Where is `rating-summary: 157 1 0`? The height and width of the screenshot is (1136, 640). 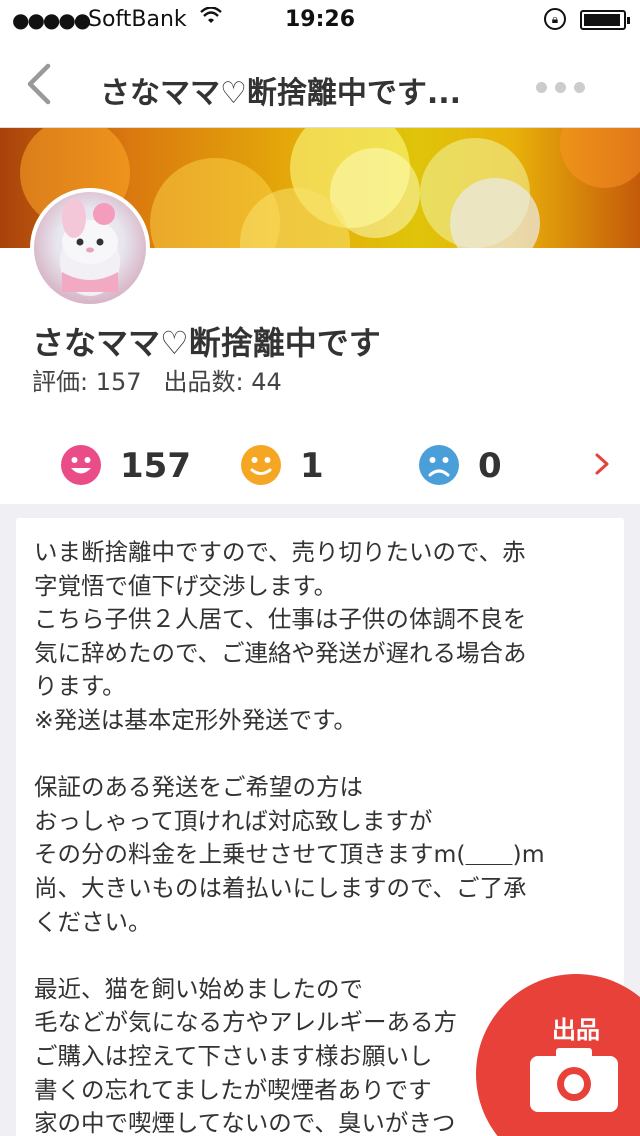 rating-summary: 157 1 0 is located at coordinates (320, 466).